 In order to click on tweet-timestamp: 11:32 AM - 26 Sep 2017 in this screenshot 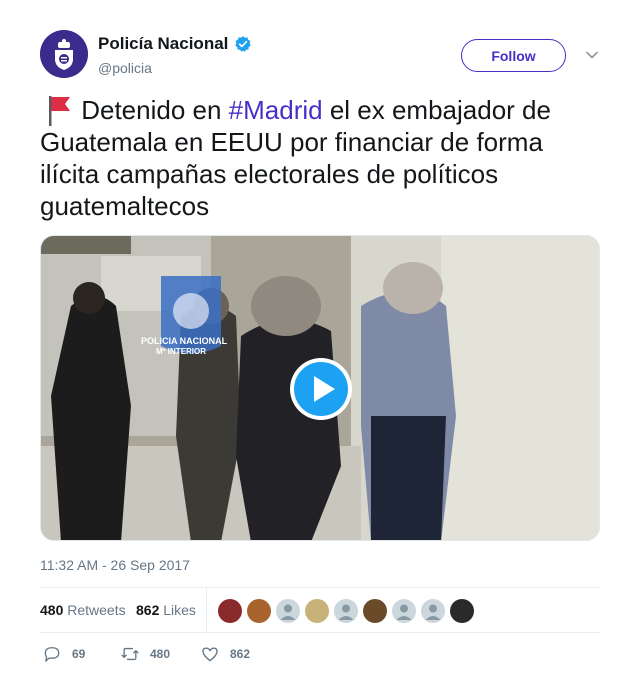, I will do `click(115, 565)`.